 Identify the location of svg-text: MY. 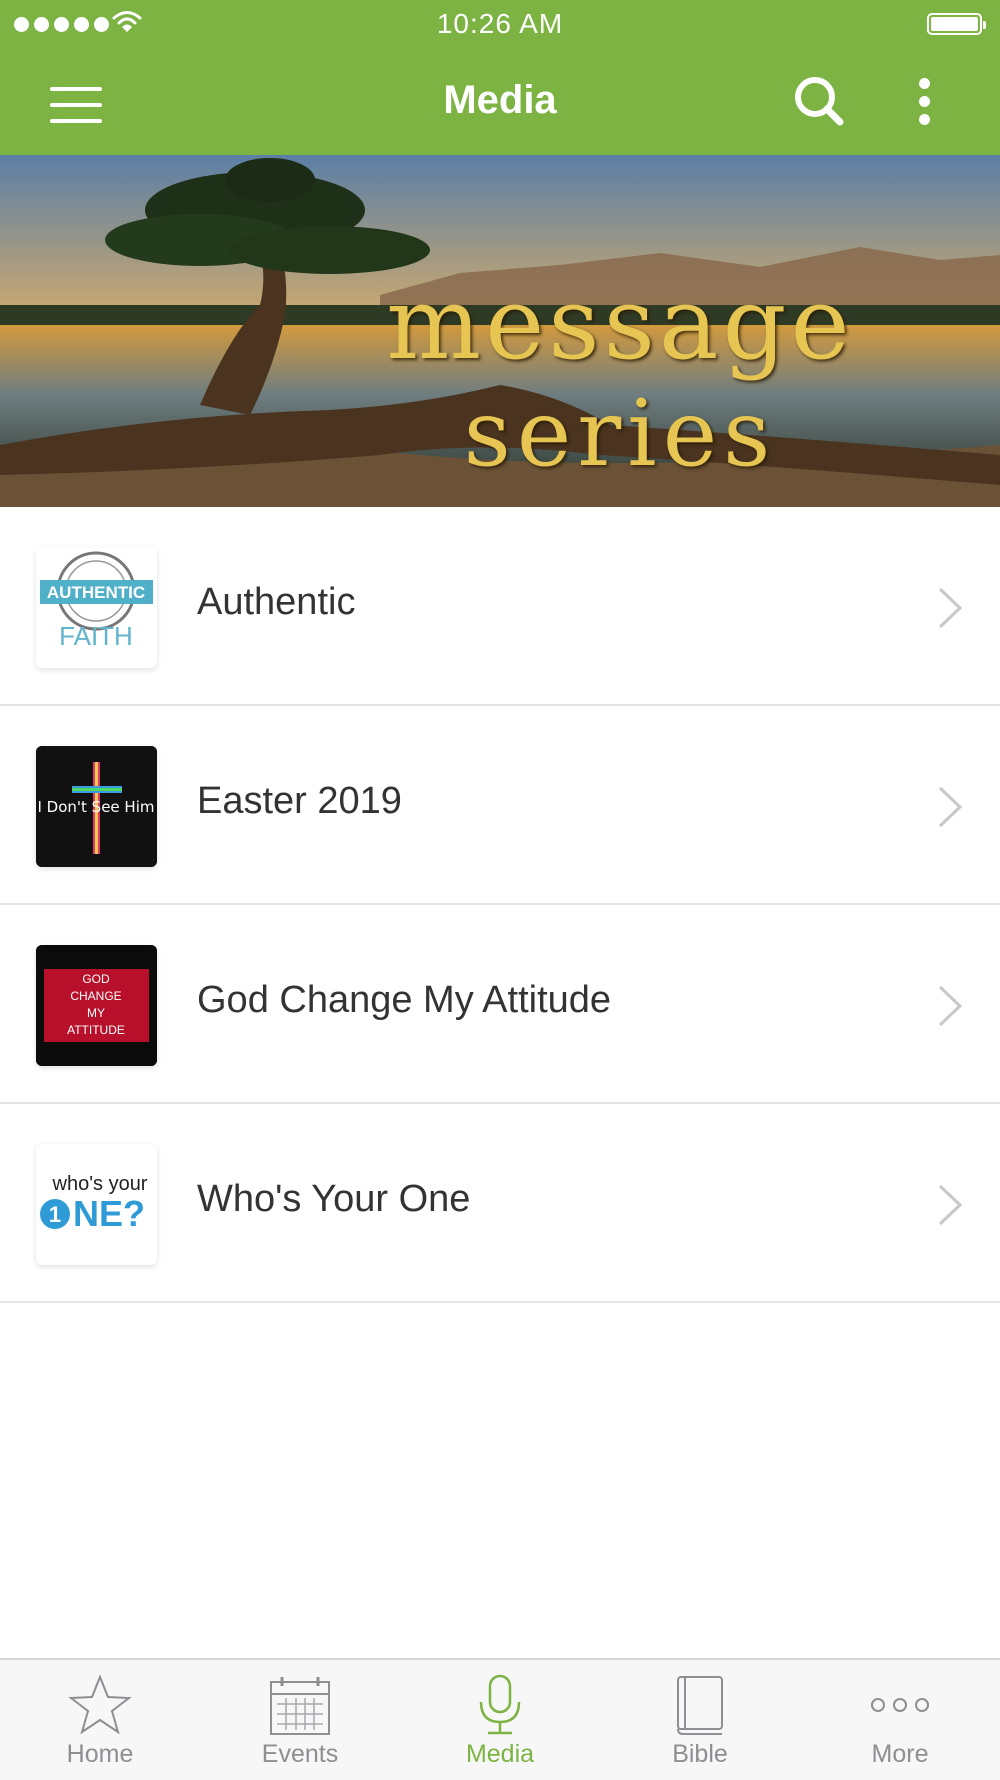
(96, 1013).